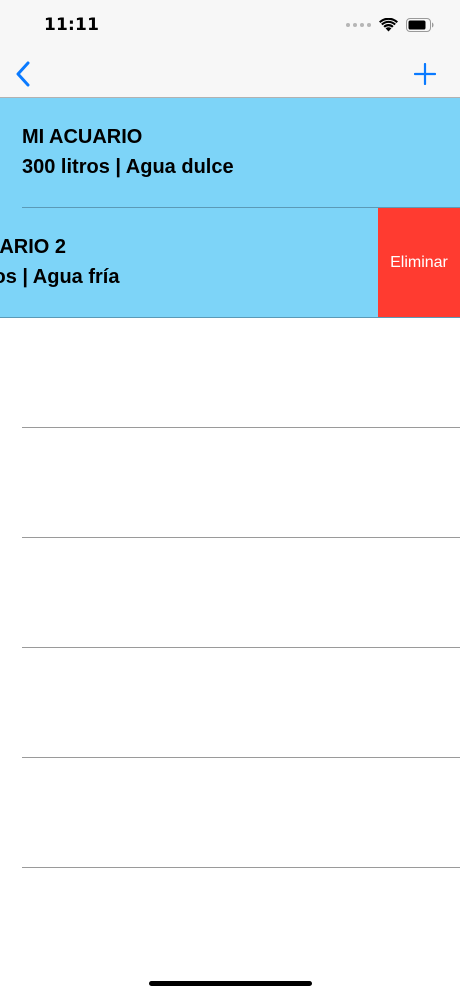 This screenshot has width=460, height=996. I want to click on status-time: 11:11, so click(72, 25).